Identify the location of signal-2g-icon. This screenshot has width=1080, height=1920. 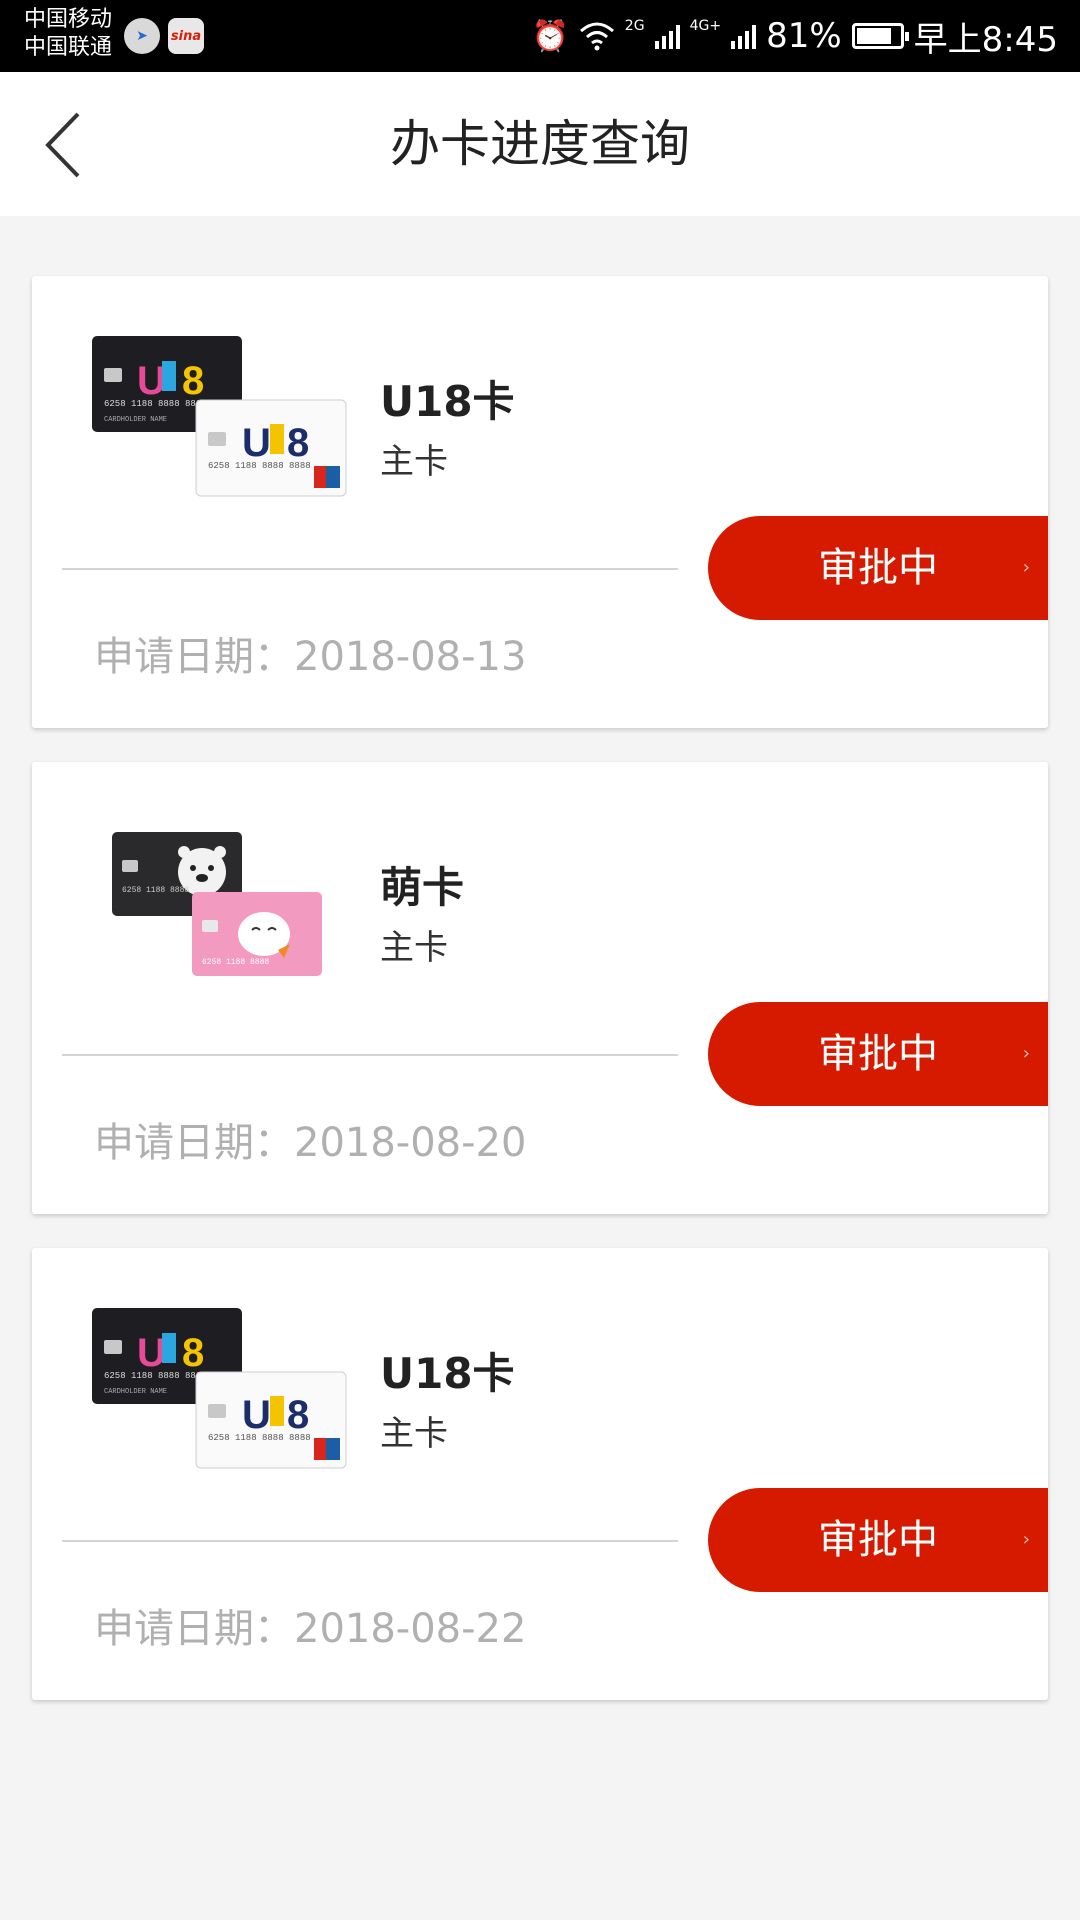
(667, 36).